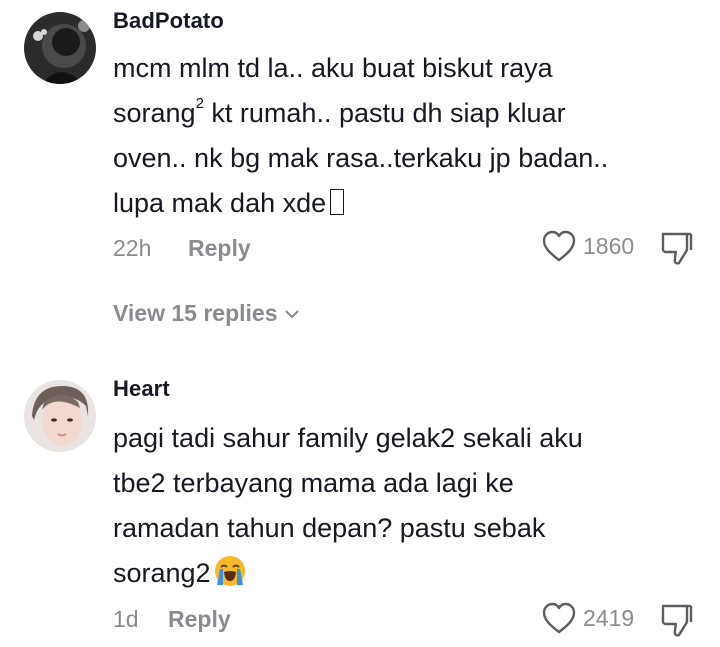 The width and height of the screenshot is (720, 647). I want to click on comment-line: lupa mak dah xde, so click(220, 203).